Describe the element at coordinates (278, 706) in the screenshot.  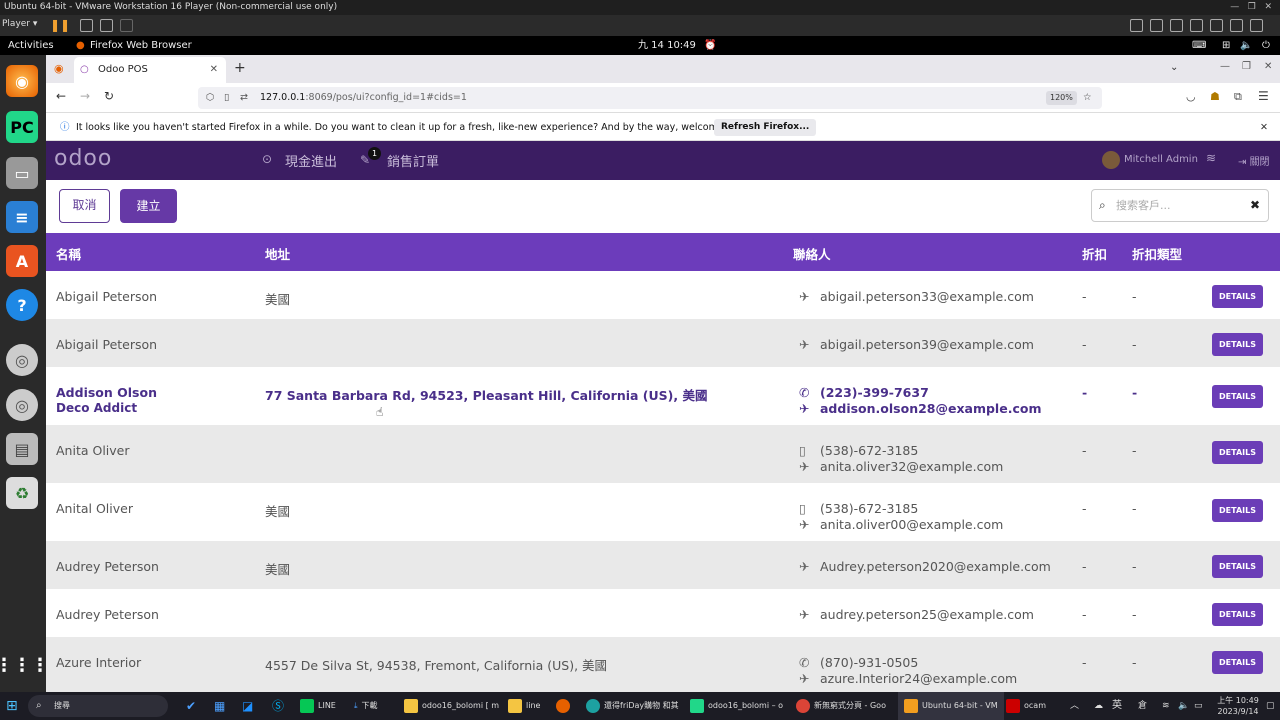
I see `skype-icon: Ⓢ` at that location.